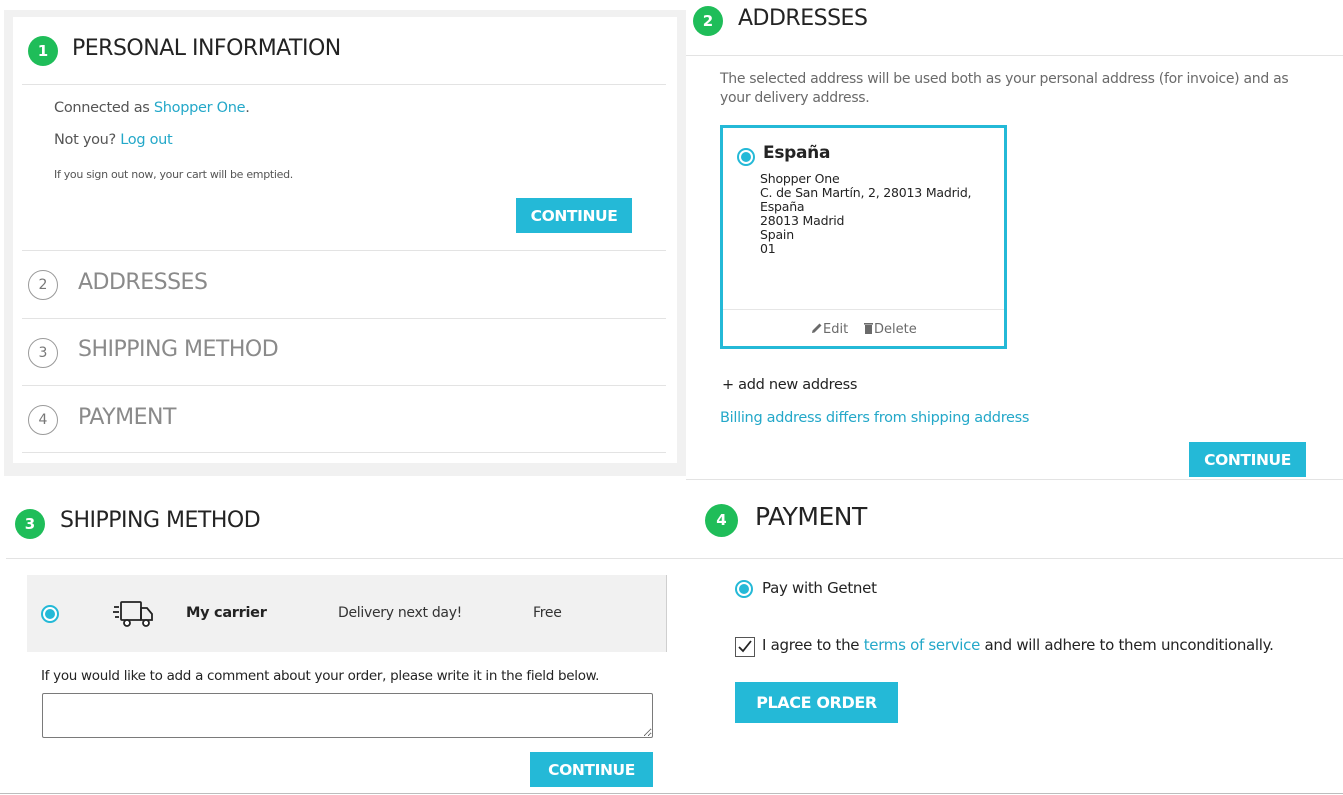  What do you see at coordinates (400, 613) in the screenshot?
I see `carrier-delay: Delivery next day!` at bounding box center [400, 613].